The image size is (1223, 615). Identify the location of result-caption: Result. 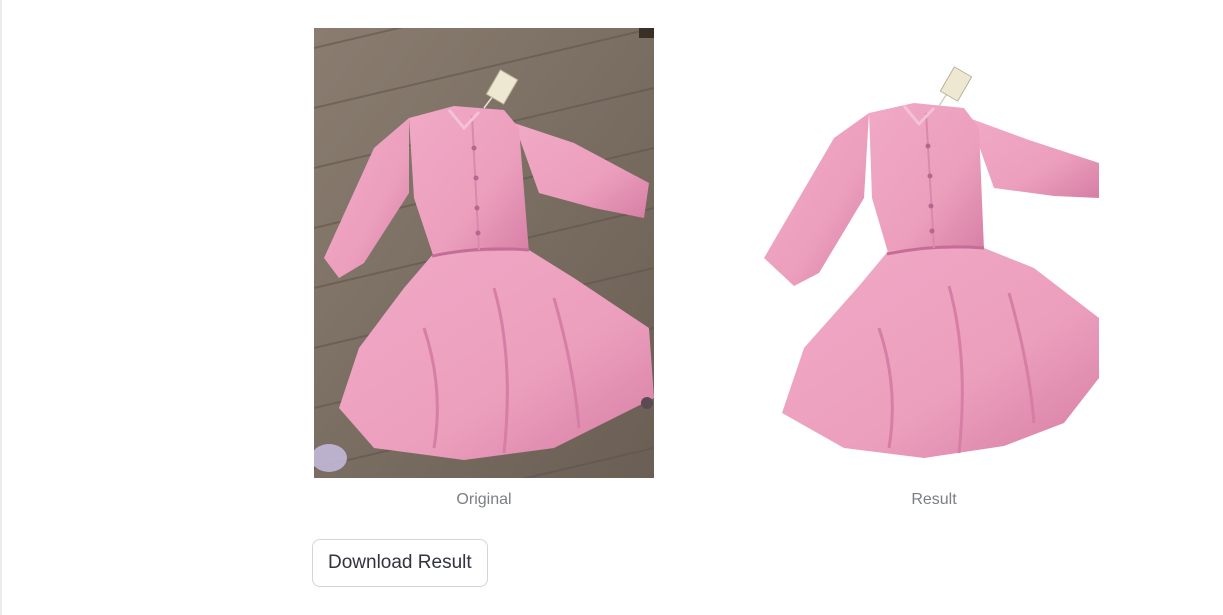
(934, 499).